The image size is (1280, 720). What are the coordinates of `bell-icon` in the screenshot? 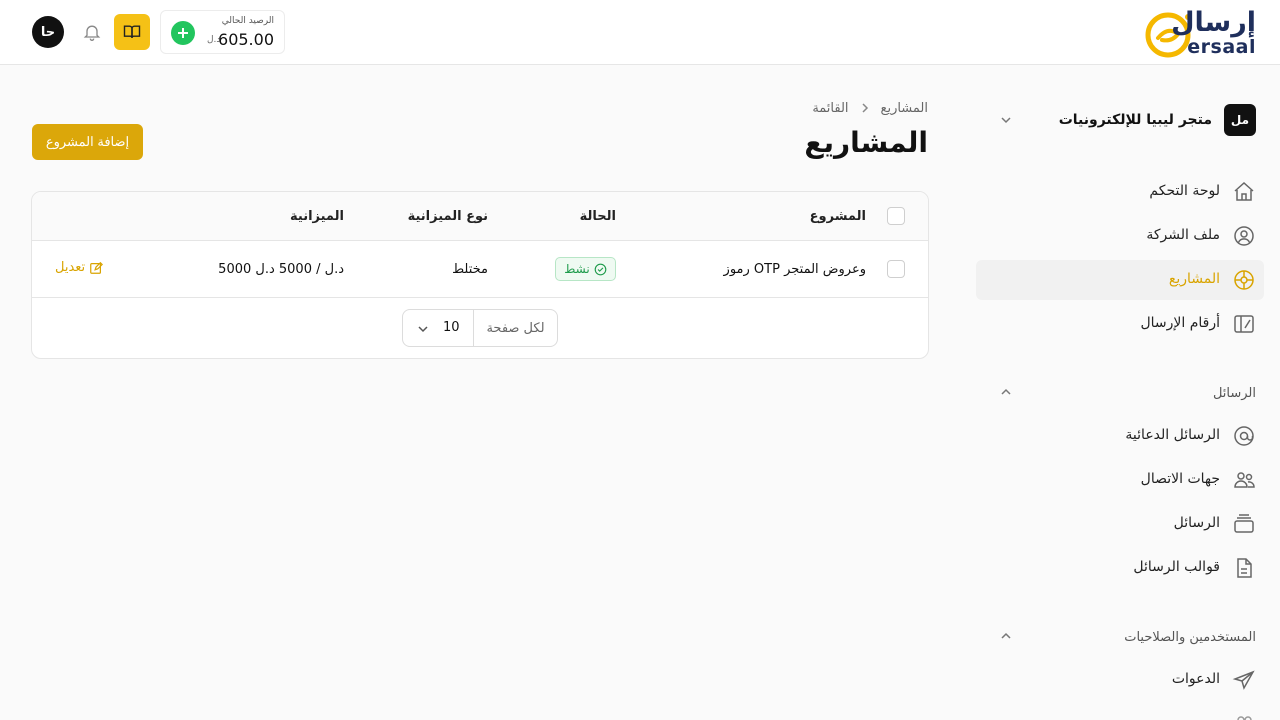 It's located at (92, 33).